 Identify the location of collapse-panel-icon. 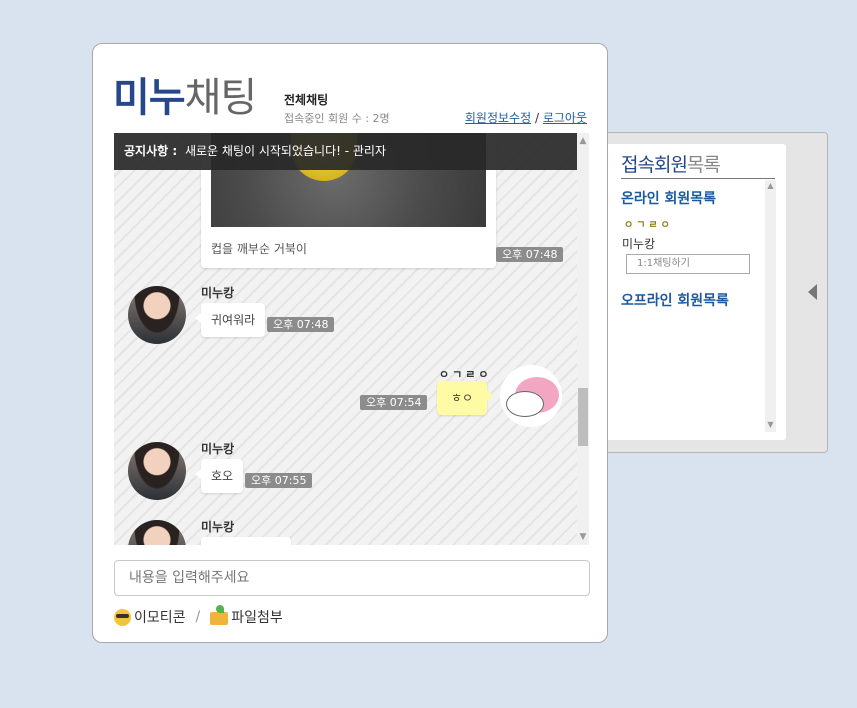
(812, 292).